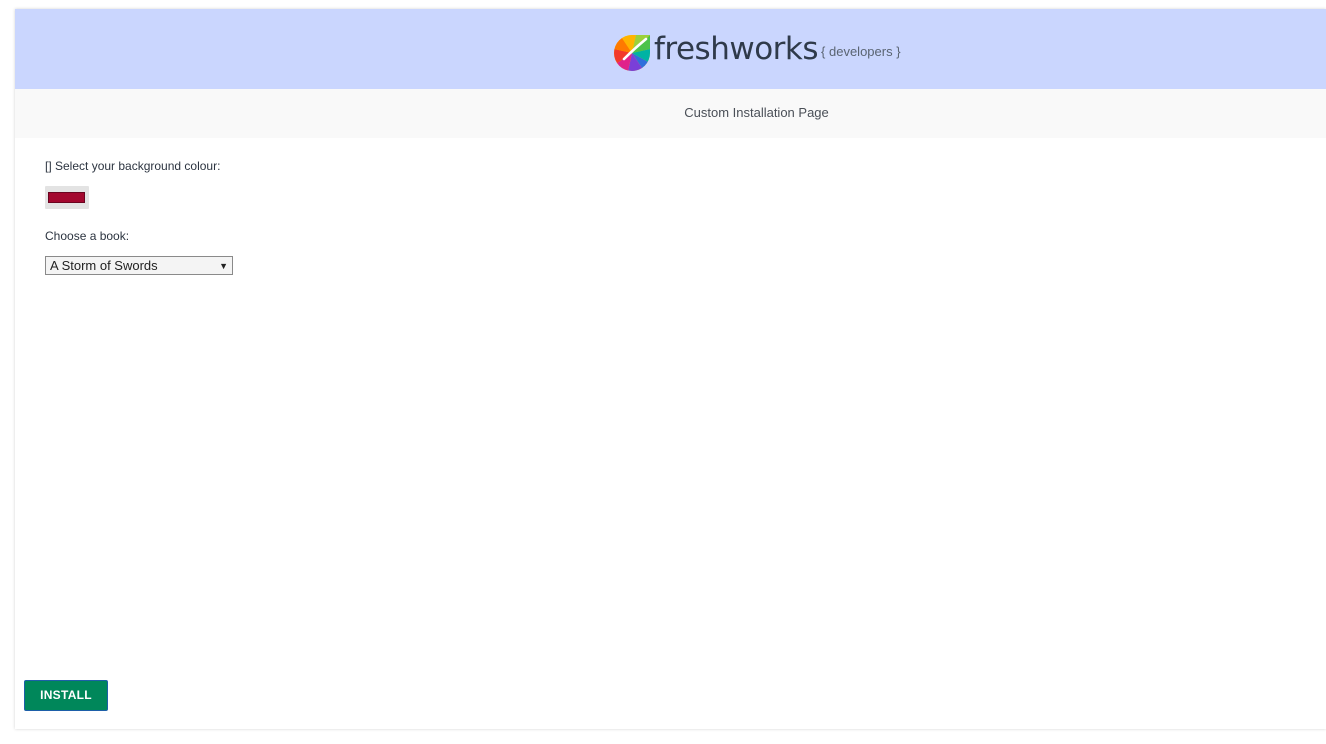  What do you see at coordinates (632, 53) in the screenshot?
I see `freshworks-leaf-icon` at bounding box center [632, 53].